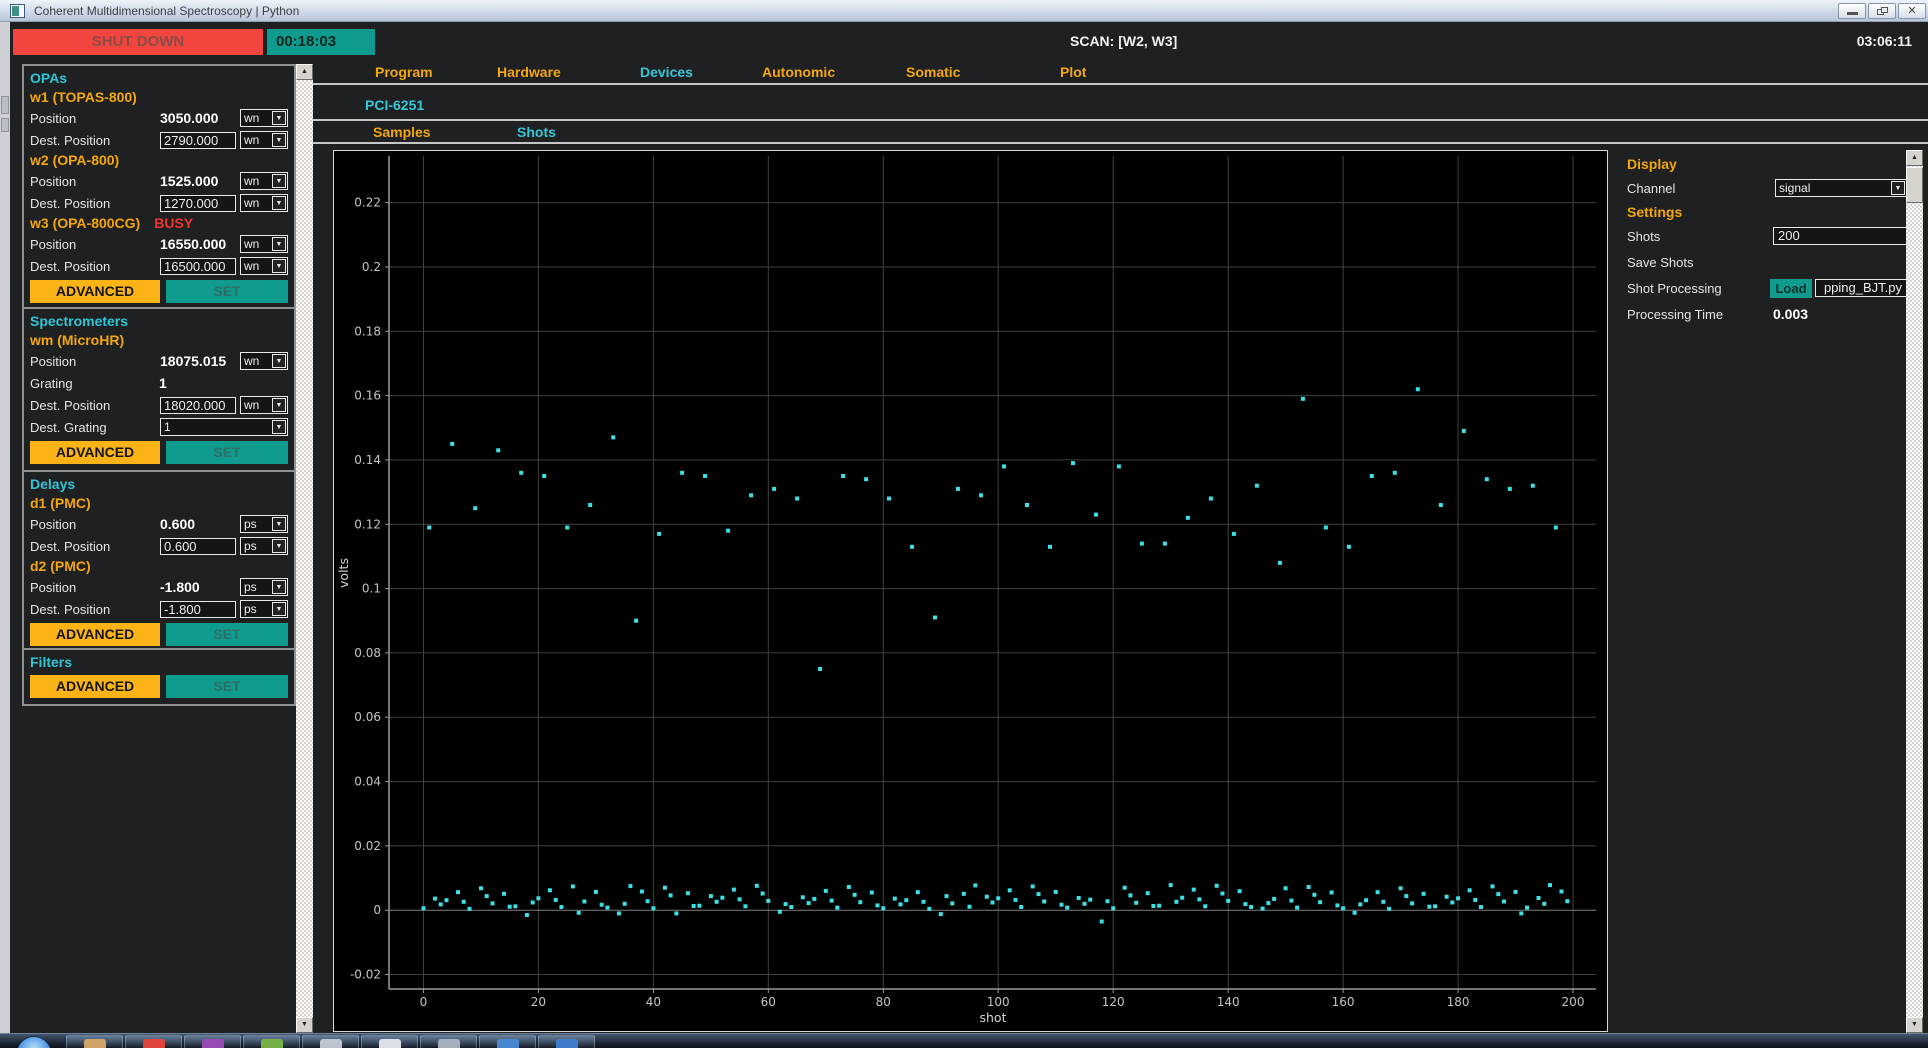 The width and height of the screenshot is (1928, 1048). I want to click on tab-program: Program, so click(404, 72).